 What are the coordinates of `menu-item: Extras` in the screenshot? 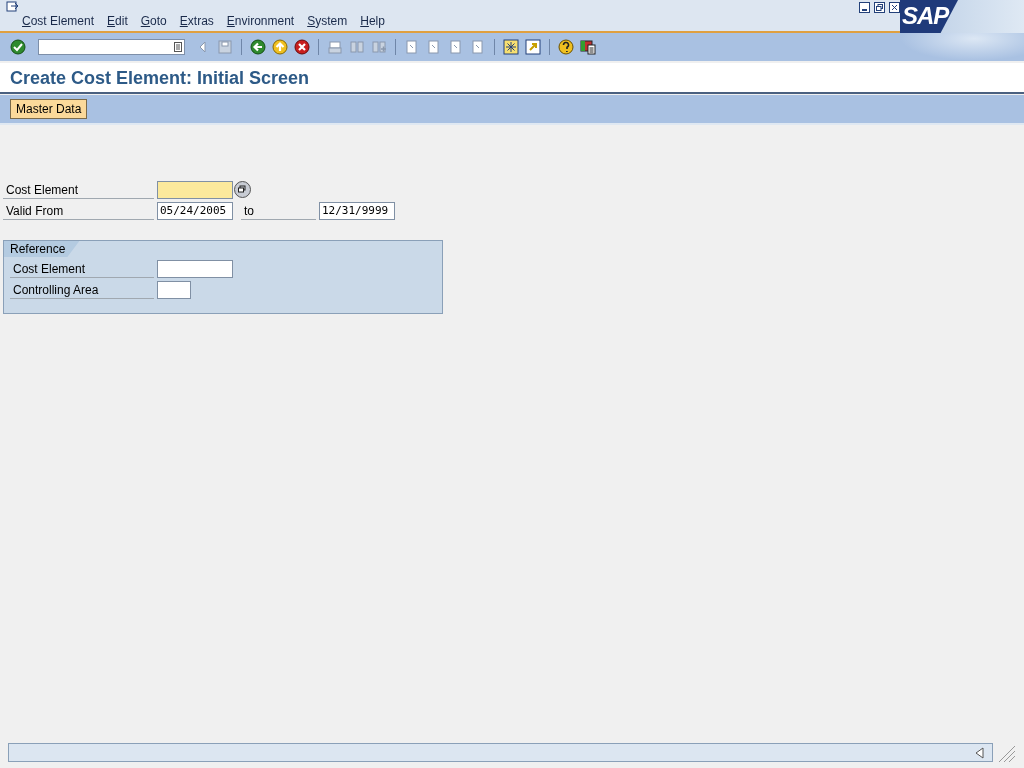 It's located at (200, 21).